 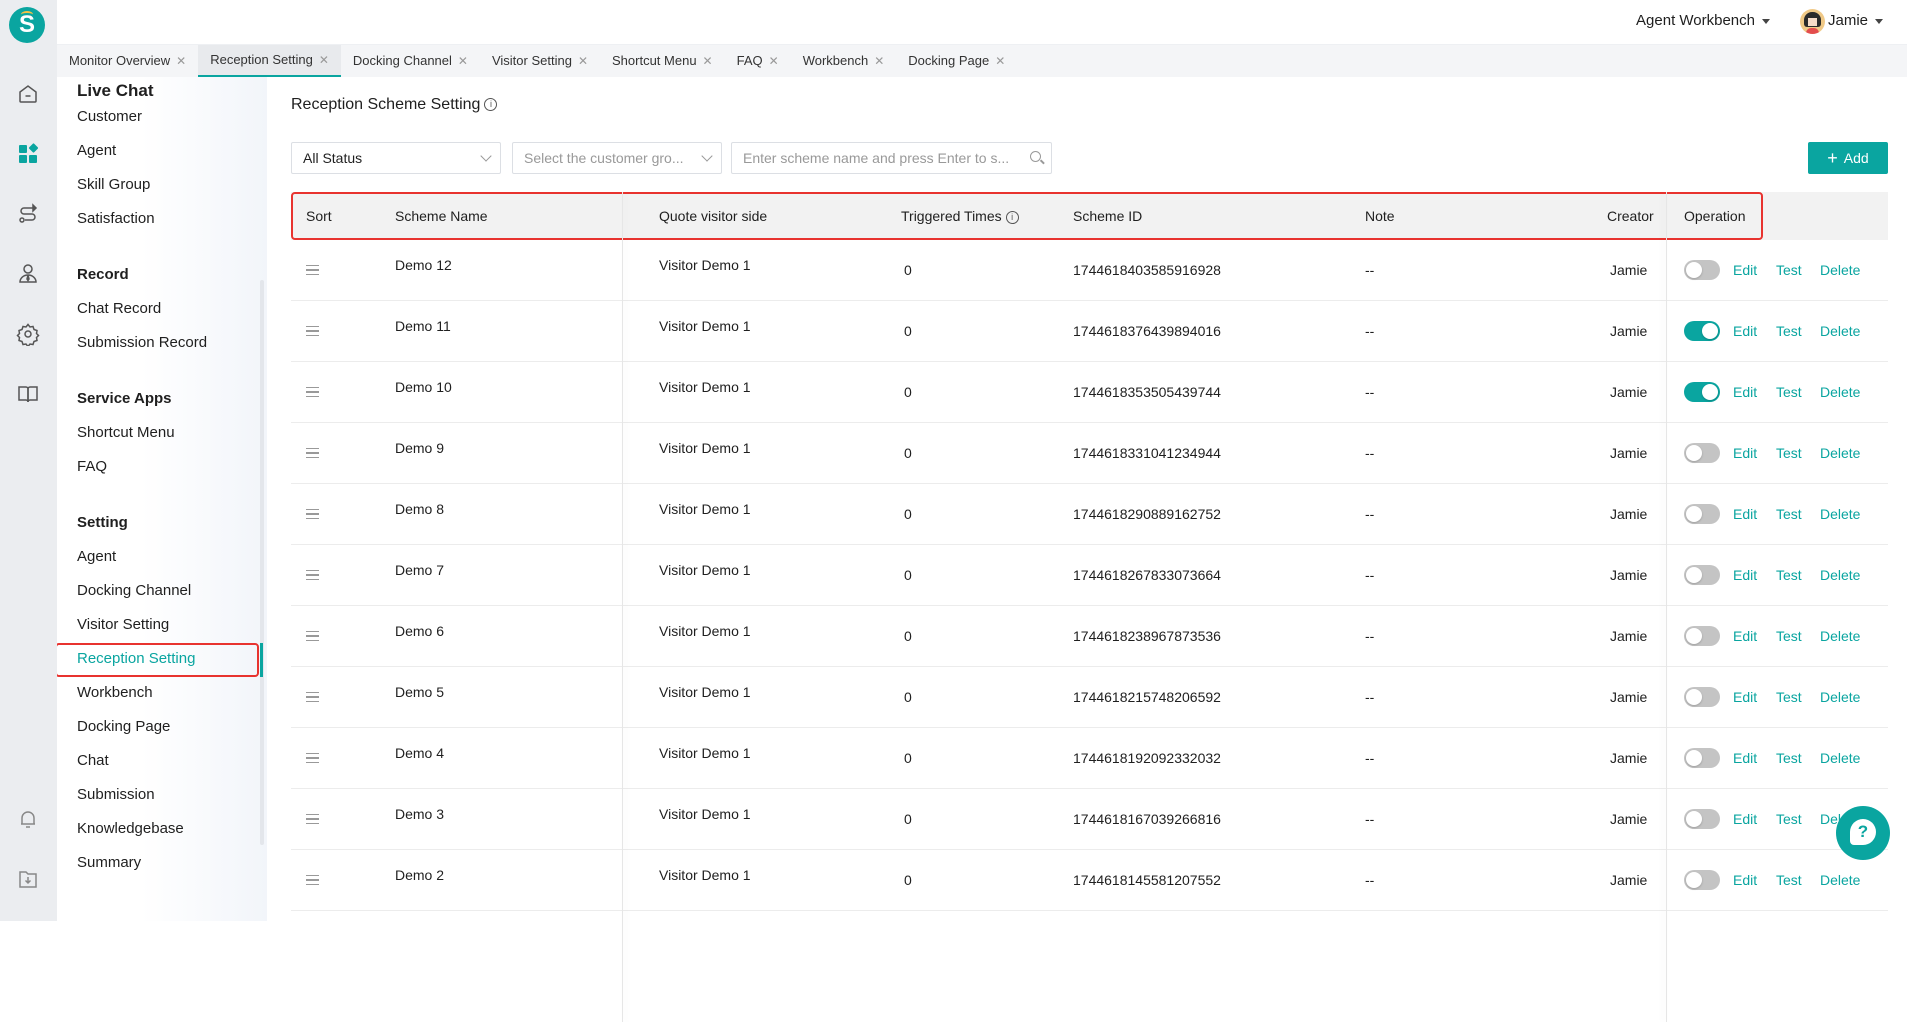 What do you see at coordinates (1703, 20) in the screenshot?
I see `workspace-switcher: Agent Workbench` at bounding box center [1703, 20].